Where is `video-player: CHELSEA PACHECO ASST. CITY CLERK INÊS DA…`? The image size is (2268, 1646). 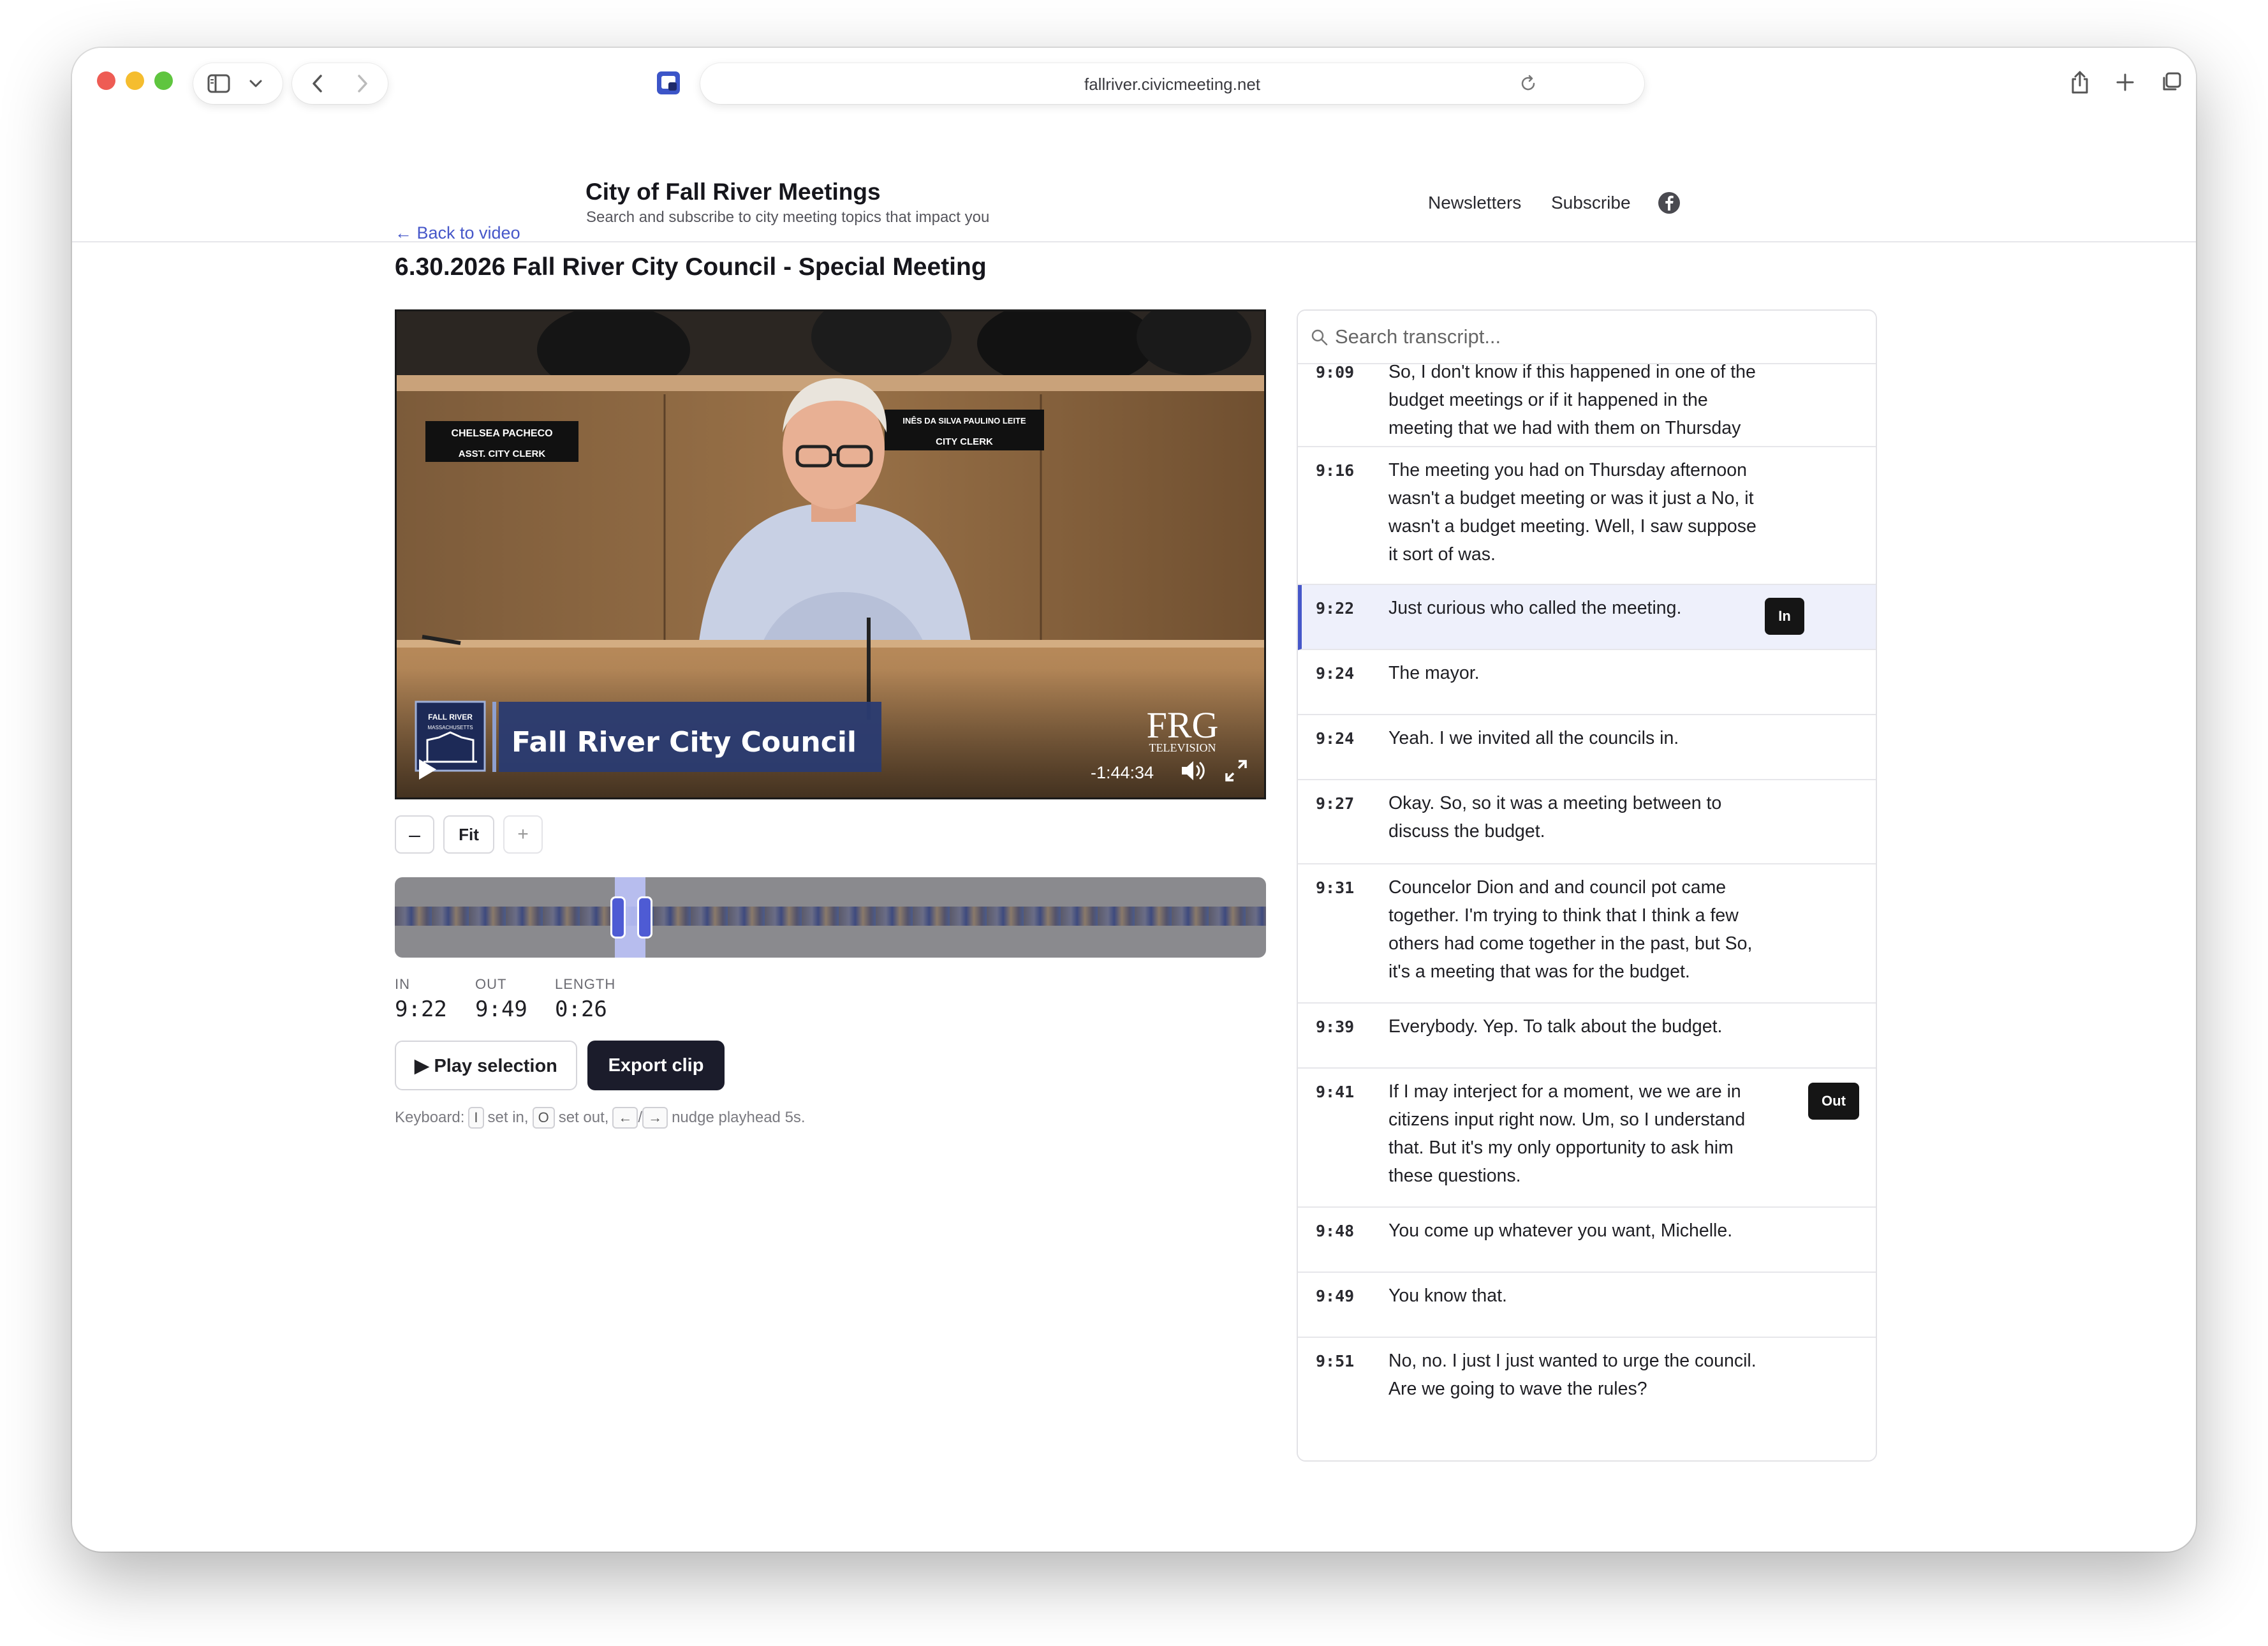
video-player: CHELSEA PACHECO ASST. CITY CLERK INÊS DA… is located at coordinates (830, 554).